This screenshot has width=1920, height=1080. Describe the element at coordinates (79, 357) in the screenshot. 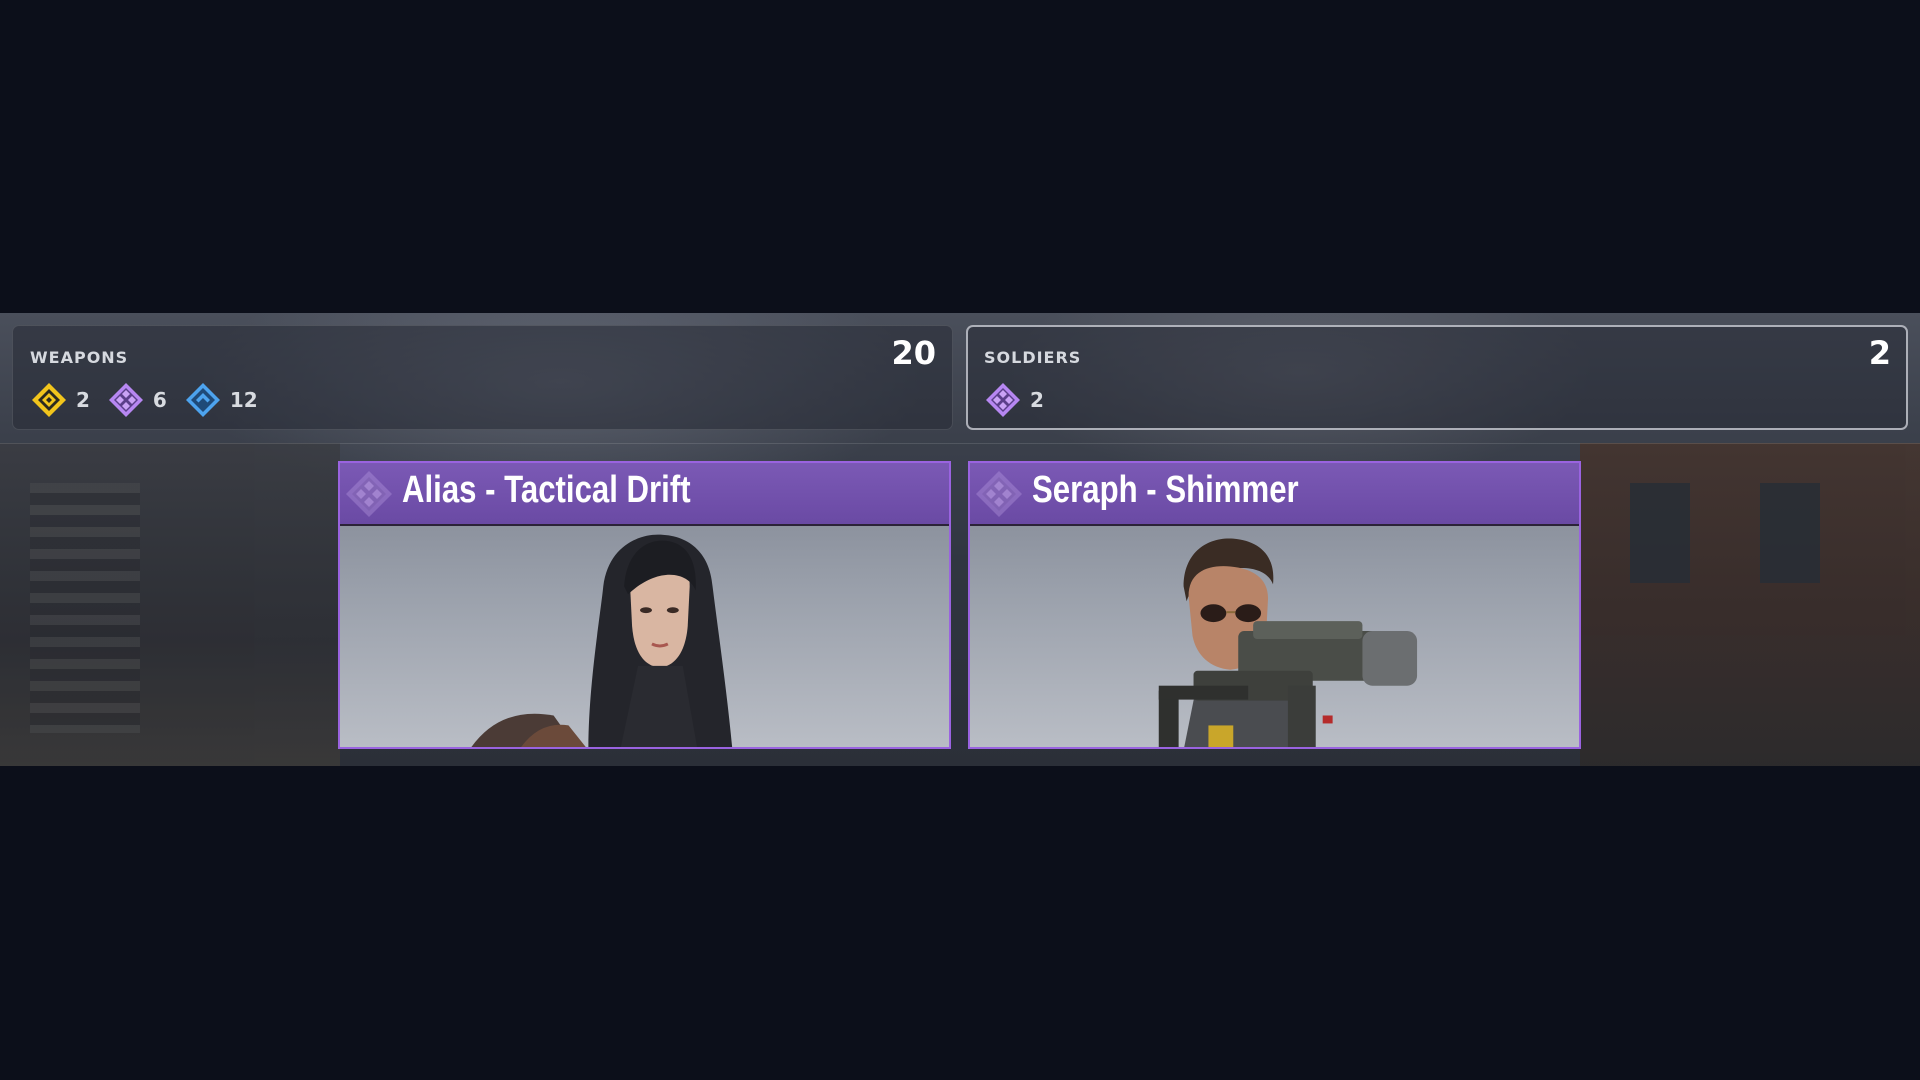

I see `weapons-title: WEAPONS` at that location.